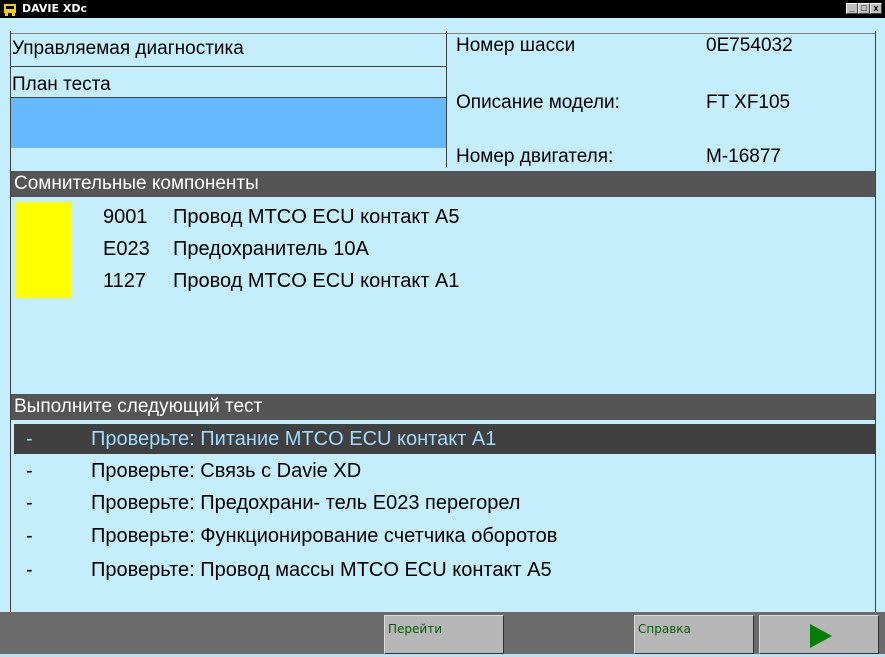  I want to click on step-text: Проверьте: Питание MTCO ECU контакт A1, so click(294, 439).